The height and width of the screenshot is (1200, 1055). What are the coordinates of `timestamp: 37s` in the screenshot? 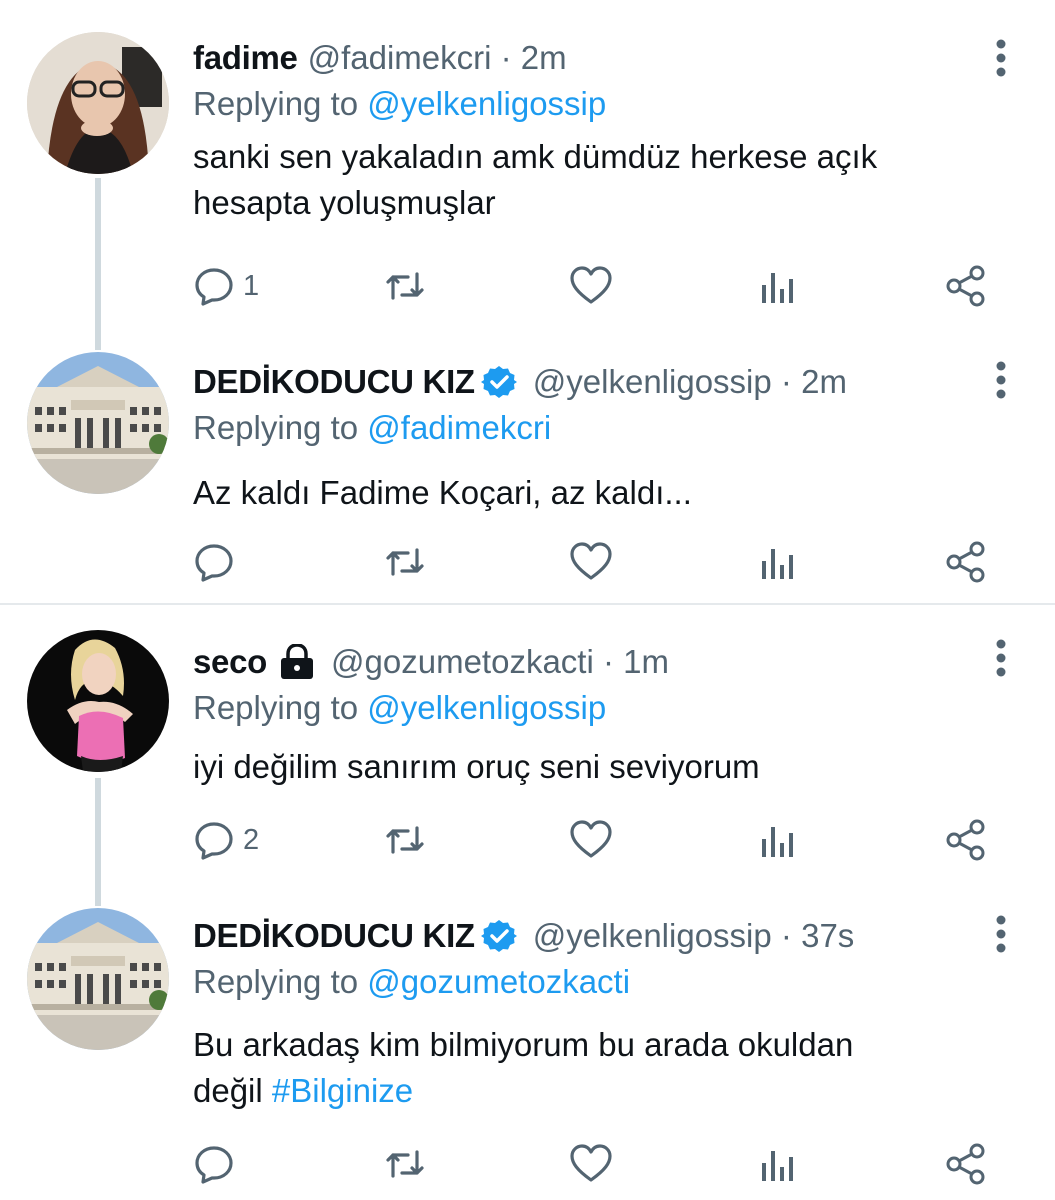 It's located at (828, 935).